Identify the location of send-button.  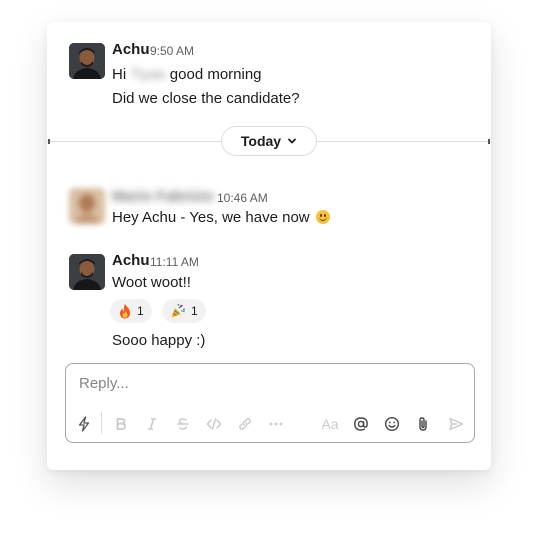
(456, 424).